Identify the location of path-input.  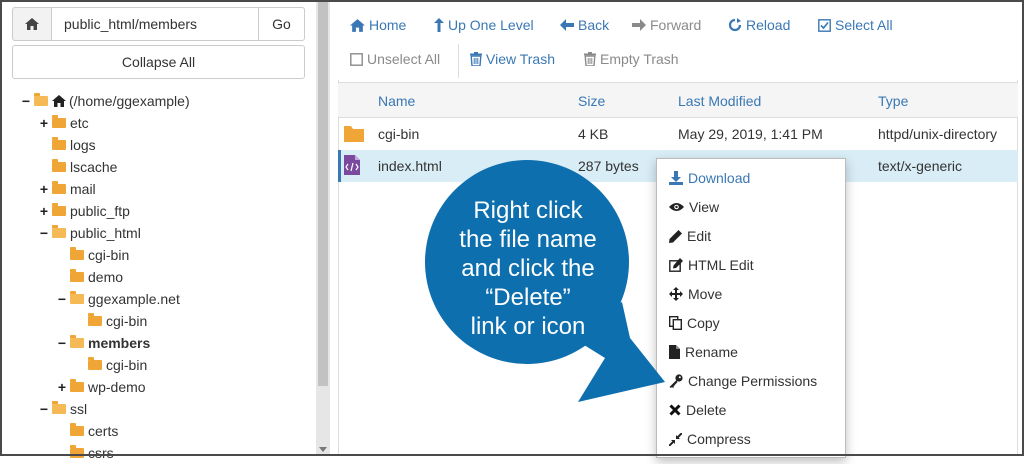
(155, 24).